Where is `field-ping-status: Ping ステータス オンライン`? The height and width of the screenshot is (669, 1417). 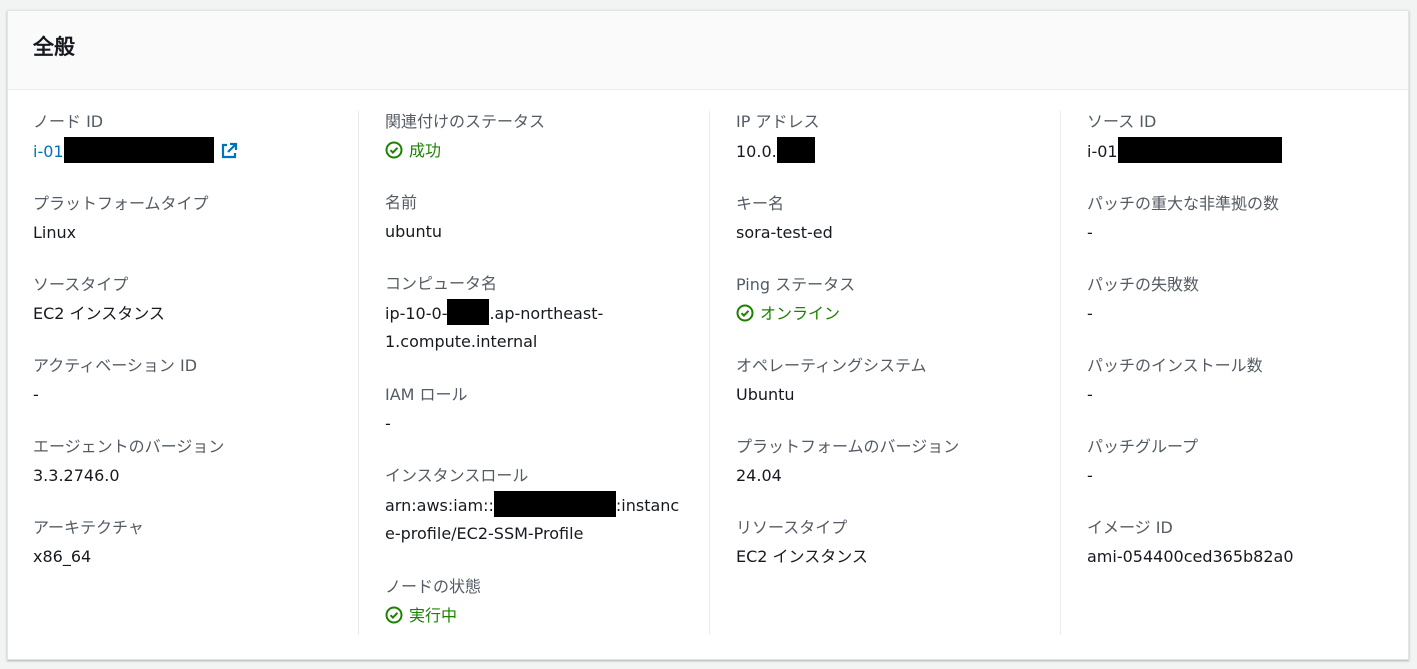
field-ping-status: Ping ステータス オンライン is located at coordinates (898, 300).